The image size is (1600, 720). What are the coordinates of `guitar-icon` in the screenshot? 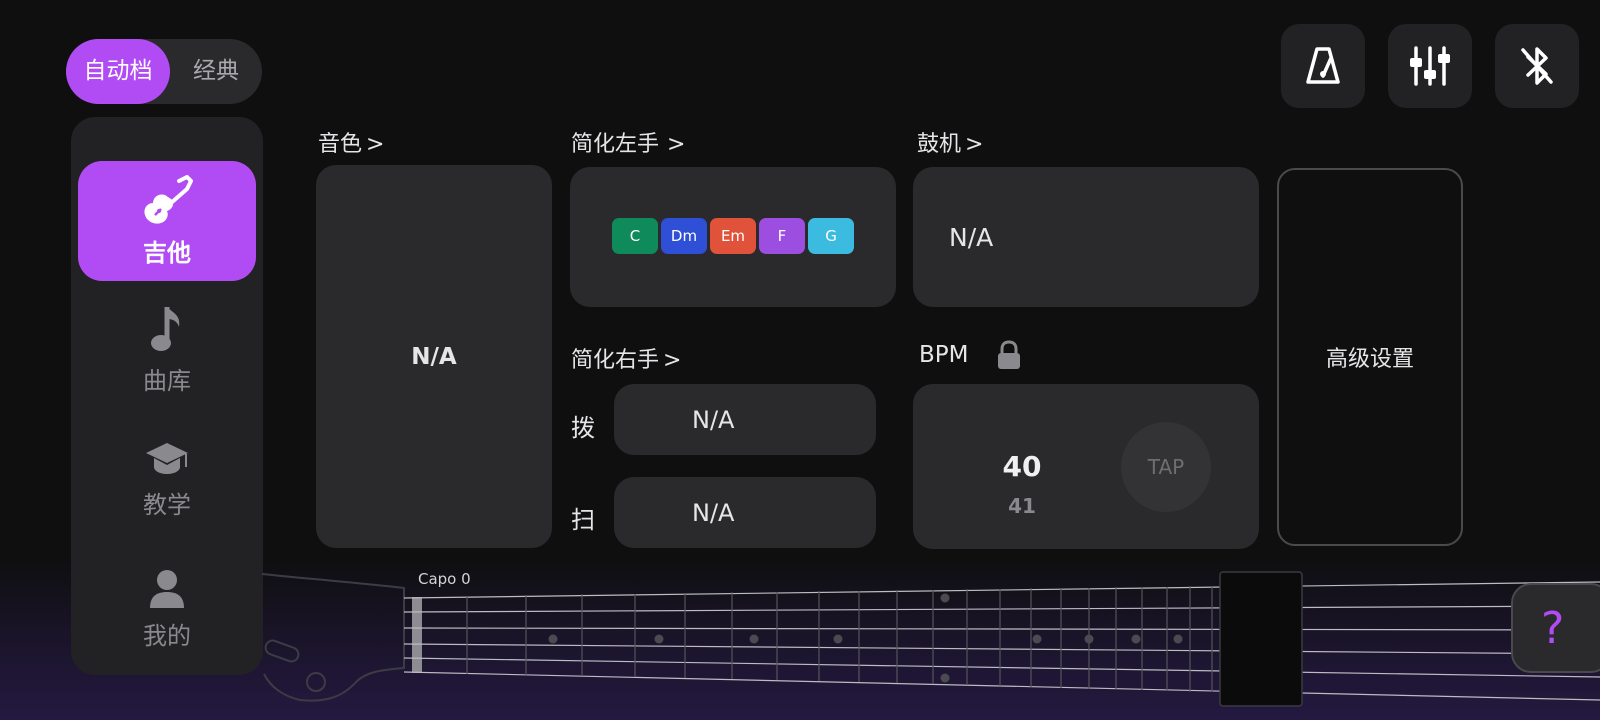 It's located at (168, 199).